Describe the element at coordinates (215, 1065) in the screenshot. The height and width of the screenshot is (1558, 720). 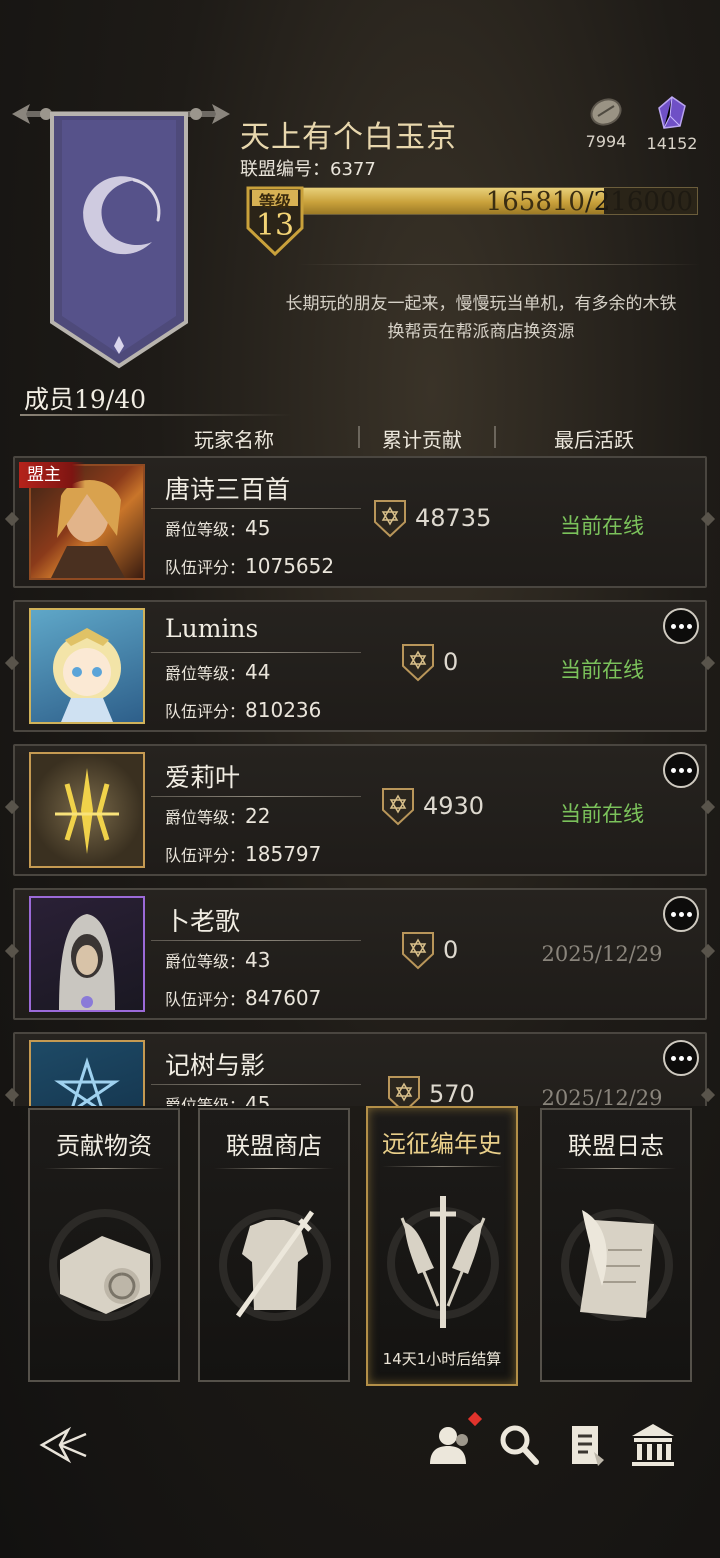
I see `member-name: 记树与影` at that location.